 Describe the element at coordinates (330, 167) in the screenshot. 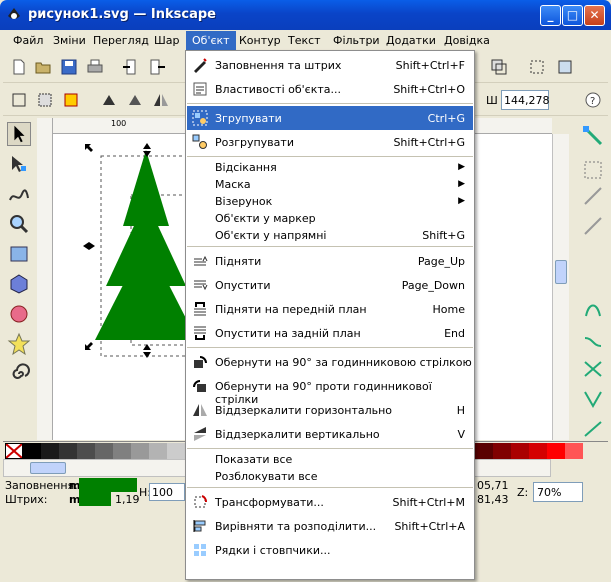

I see `menu-item: Відсікання ▶` at that location.